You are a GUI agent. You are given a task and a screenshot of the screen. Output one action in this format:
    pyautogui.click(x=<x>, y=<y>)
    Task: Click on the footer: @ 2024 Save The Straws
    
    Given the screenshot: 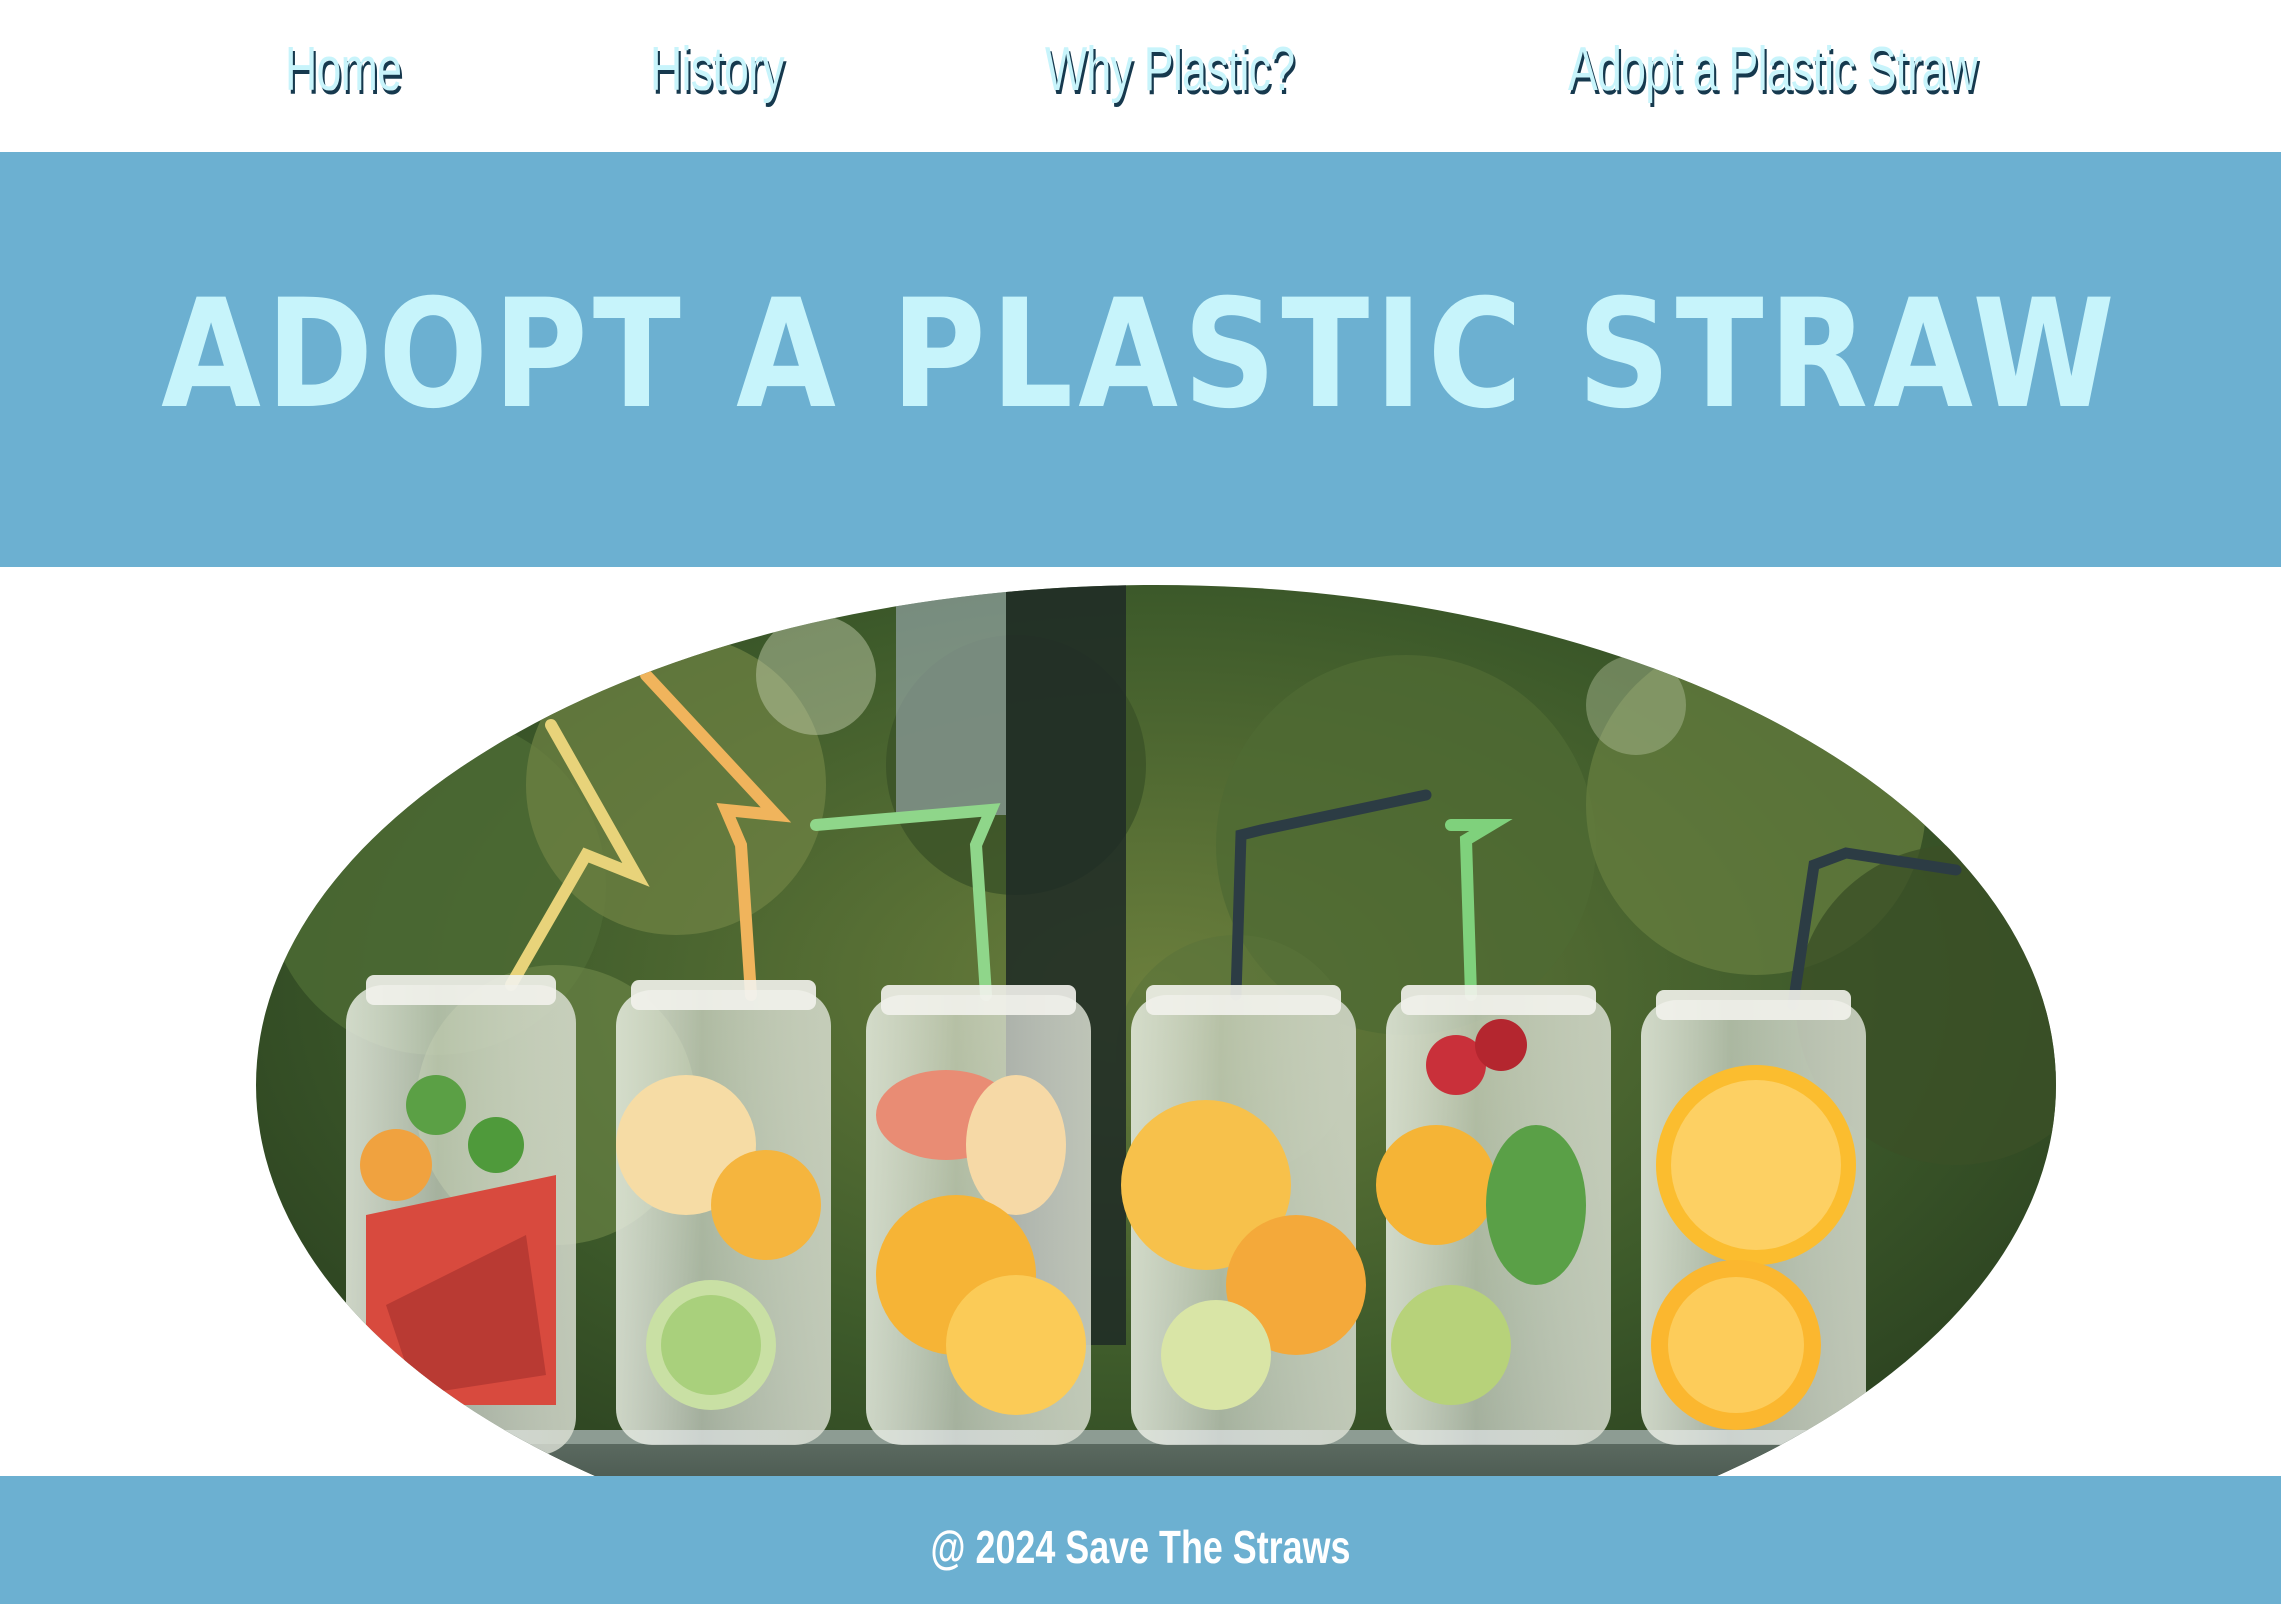 What is the action you would take?
    pyautogui.click(x=1140, y=1540)
    